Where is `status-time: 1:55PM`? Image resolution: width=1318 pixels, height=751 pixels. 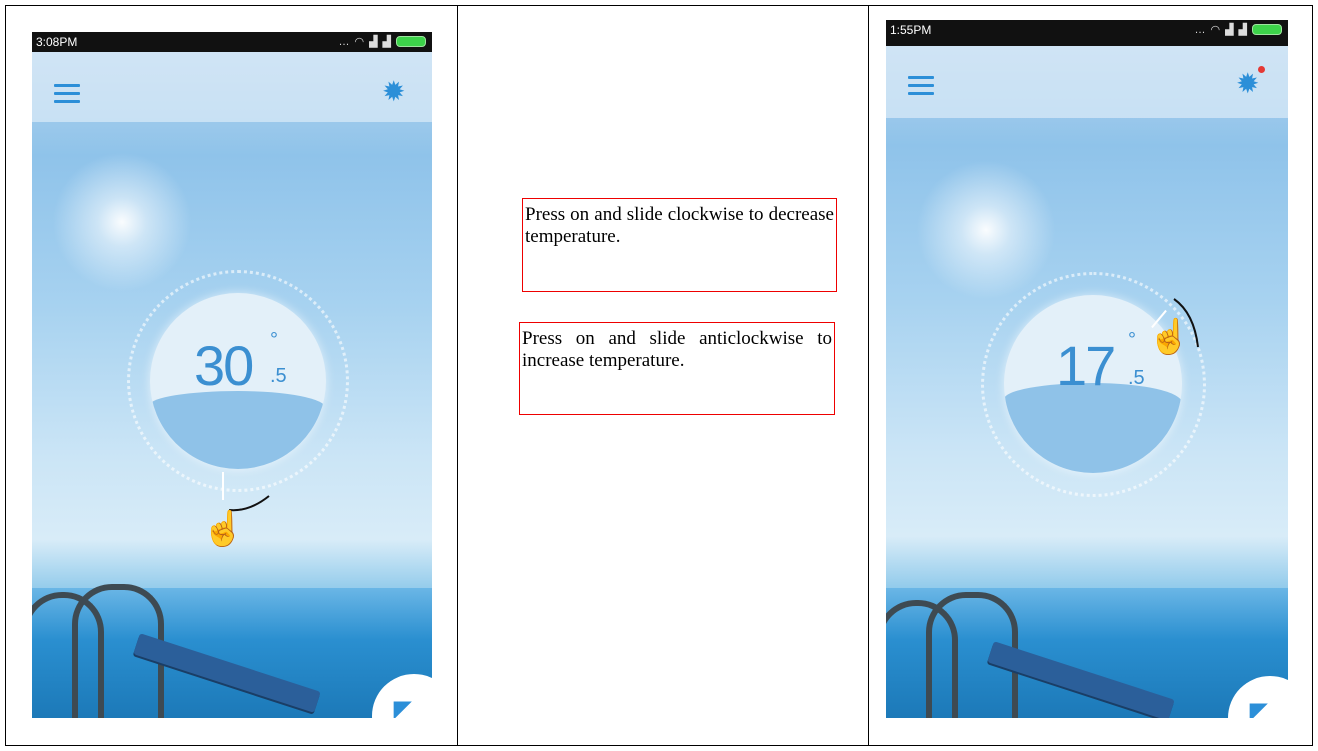 status-time: 1:55PM is located at coordinates (911, 30).